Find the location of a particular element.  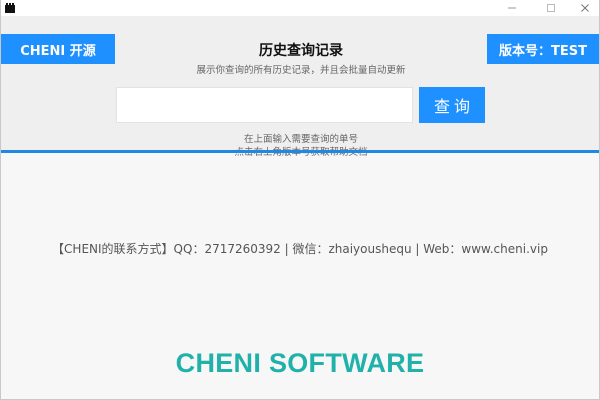

close-button is located at coordinates (585, 8).